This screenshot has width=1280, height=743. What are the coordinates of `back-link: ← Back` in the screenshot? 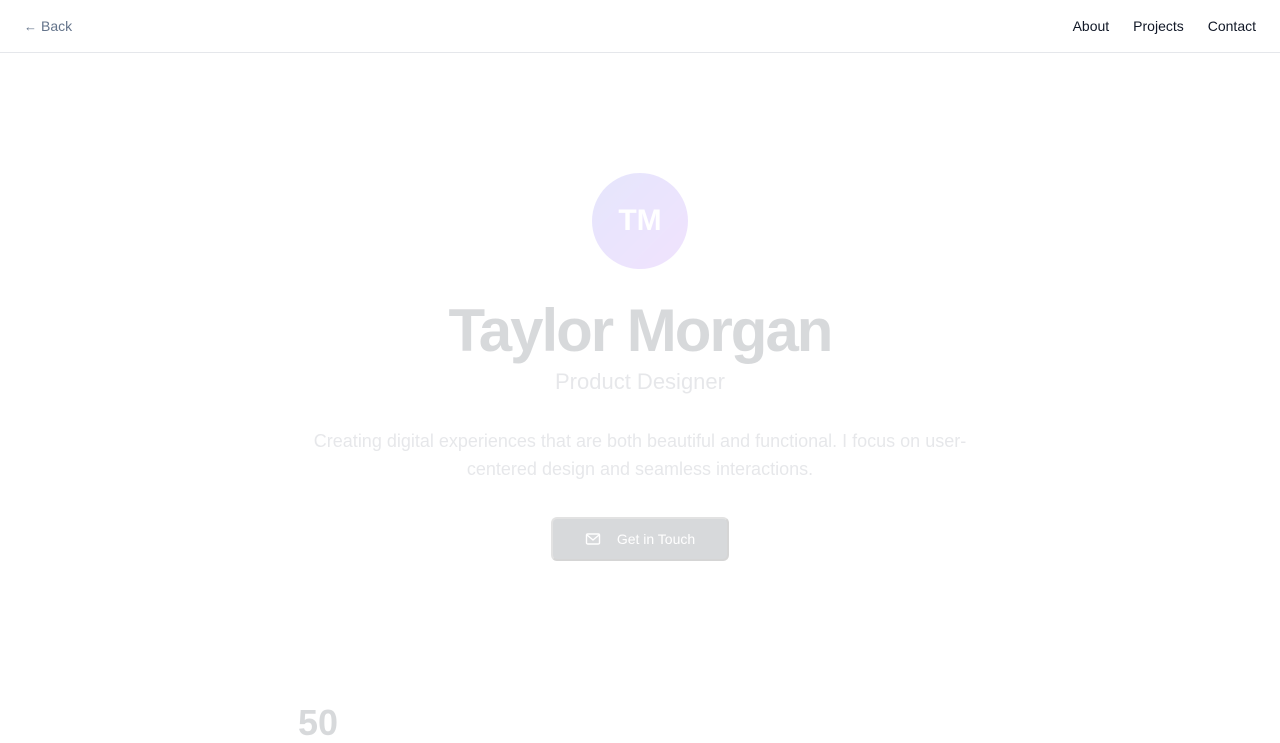 It's located at (48, 26).